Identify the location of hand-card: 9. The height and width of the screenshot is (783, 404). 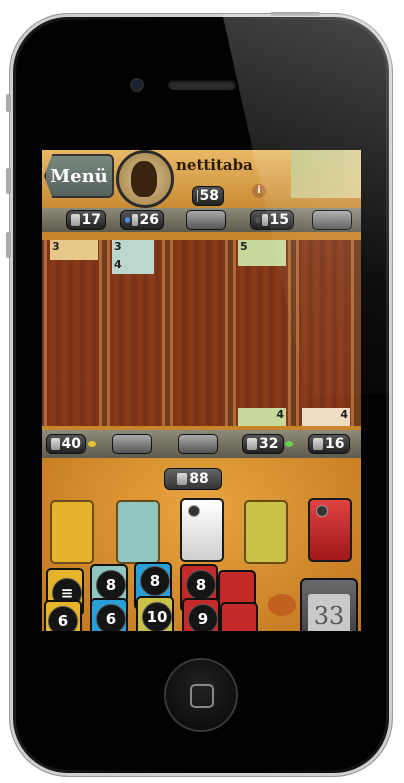
(201, 614).